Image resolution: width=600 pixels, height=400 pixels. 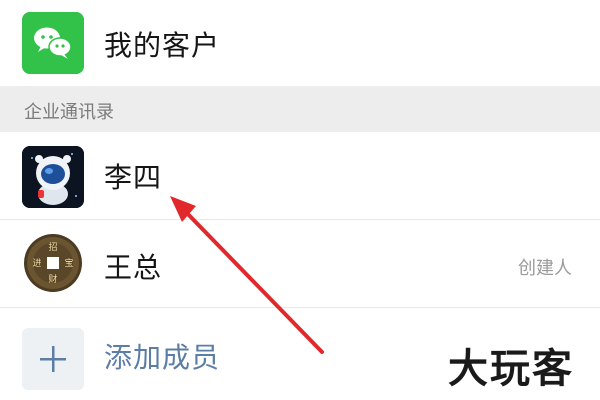 I want to click on contact-name: 李四, so click(x=133, y=177).